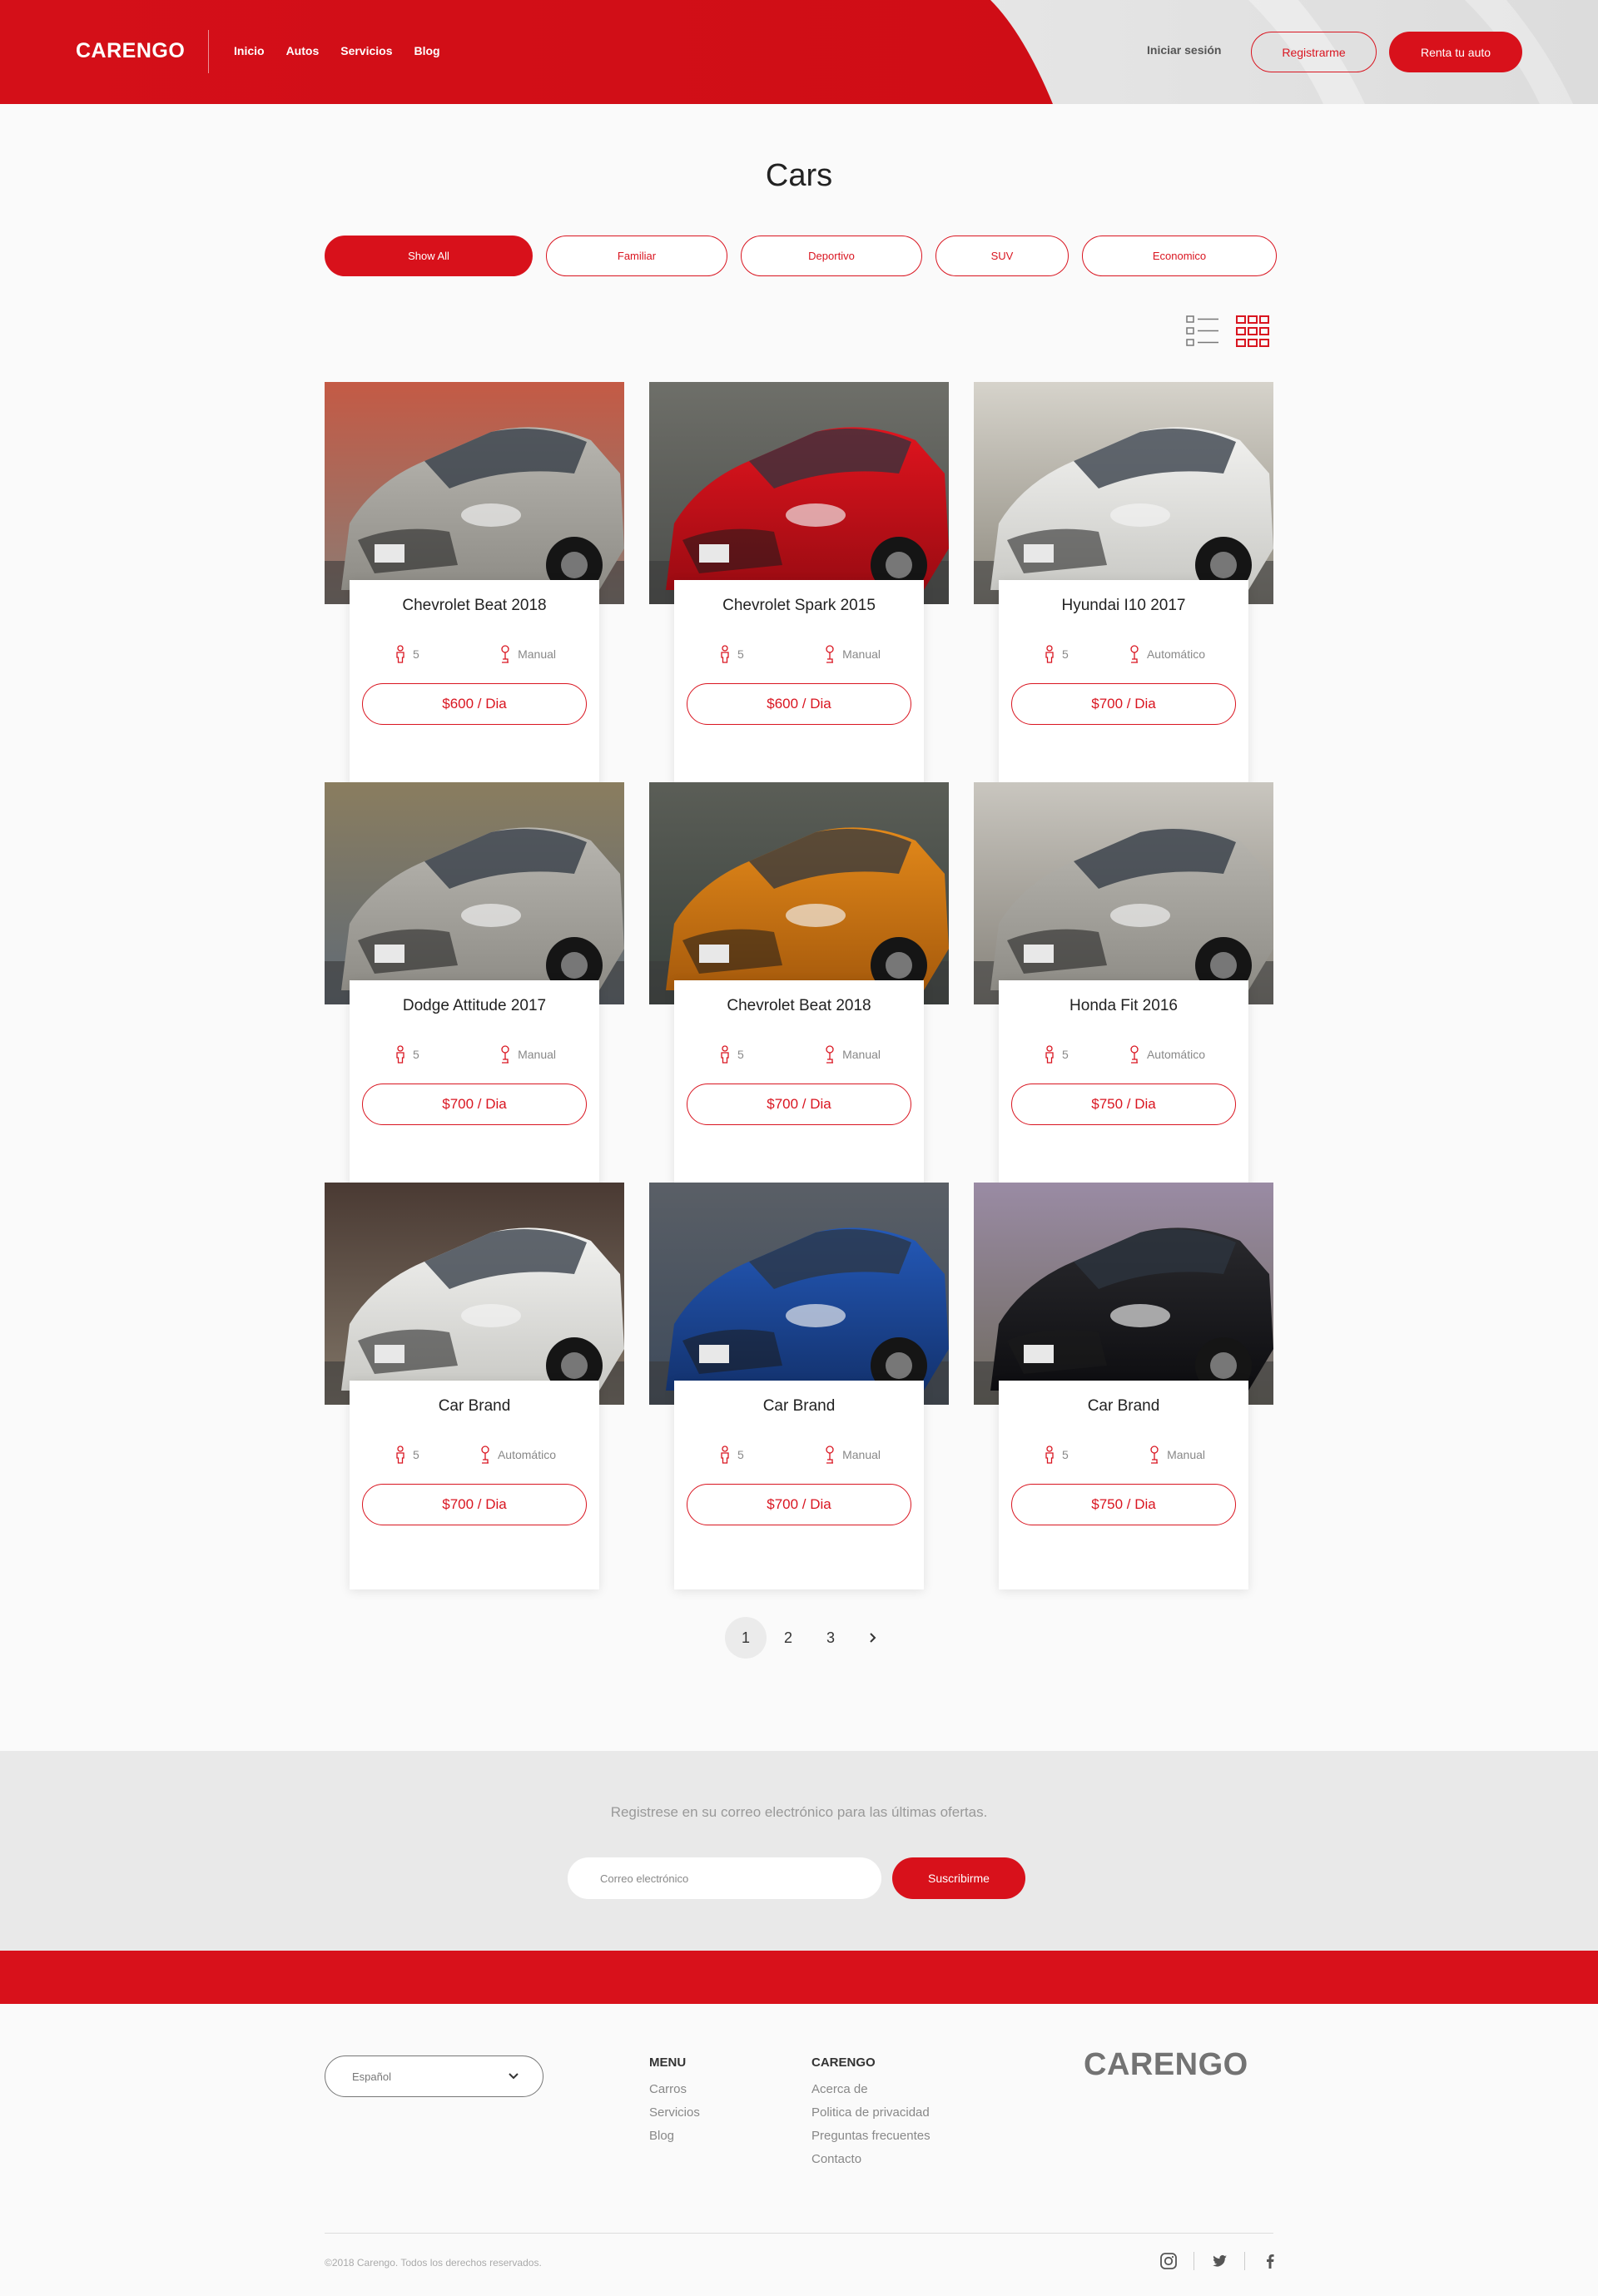  Describe the element at coordinates (337, 50) in the screenshot. I see `main-nav: Inicio Autos Servicios Blog` at that location.